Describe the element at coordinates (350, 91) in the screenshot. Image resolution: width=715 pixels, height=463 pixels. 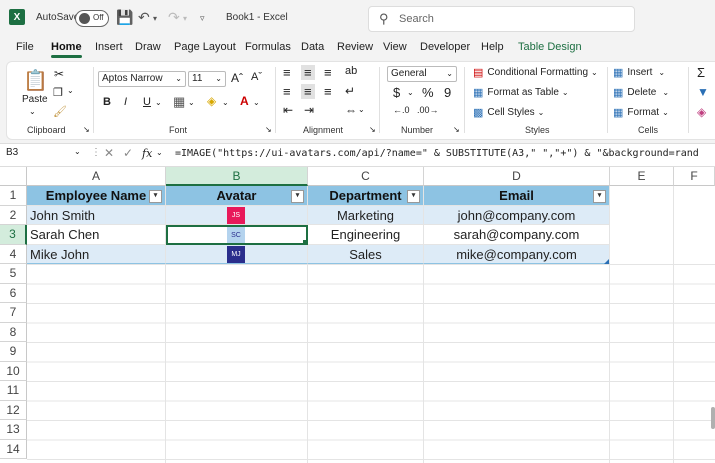
I see `wrap-text-icon: ↵` at that location.